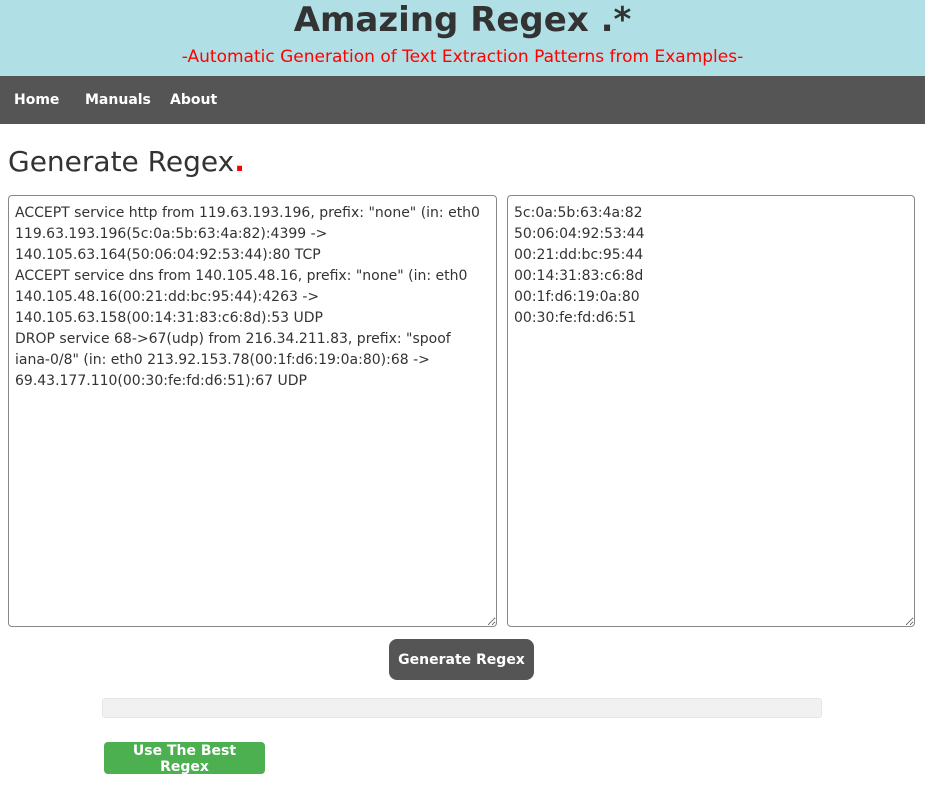 This screenshot has height=797, width=925. What do you see at coordinates (193, 100) in the screenshot?
I see `nav-about-link: About` at bounding box center [193, 100].